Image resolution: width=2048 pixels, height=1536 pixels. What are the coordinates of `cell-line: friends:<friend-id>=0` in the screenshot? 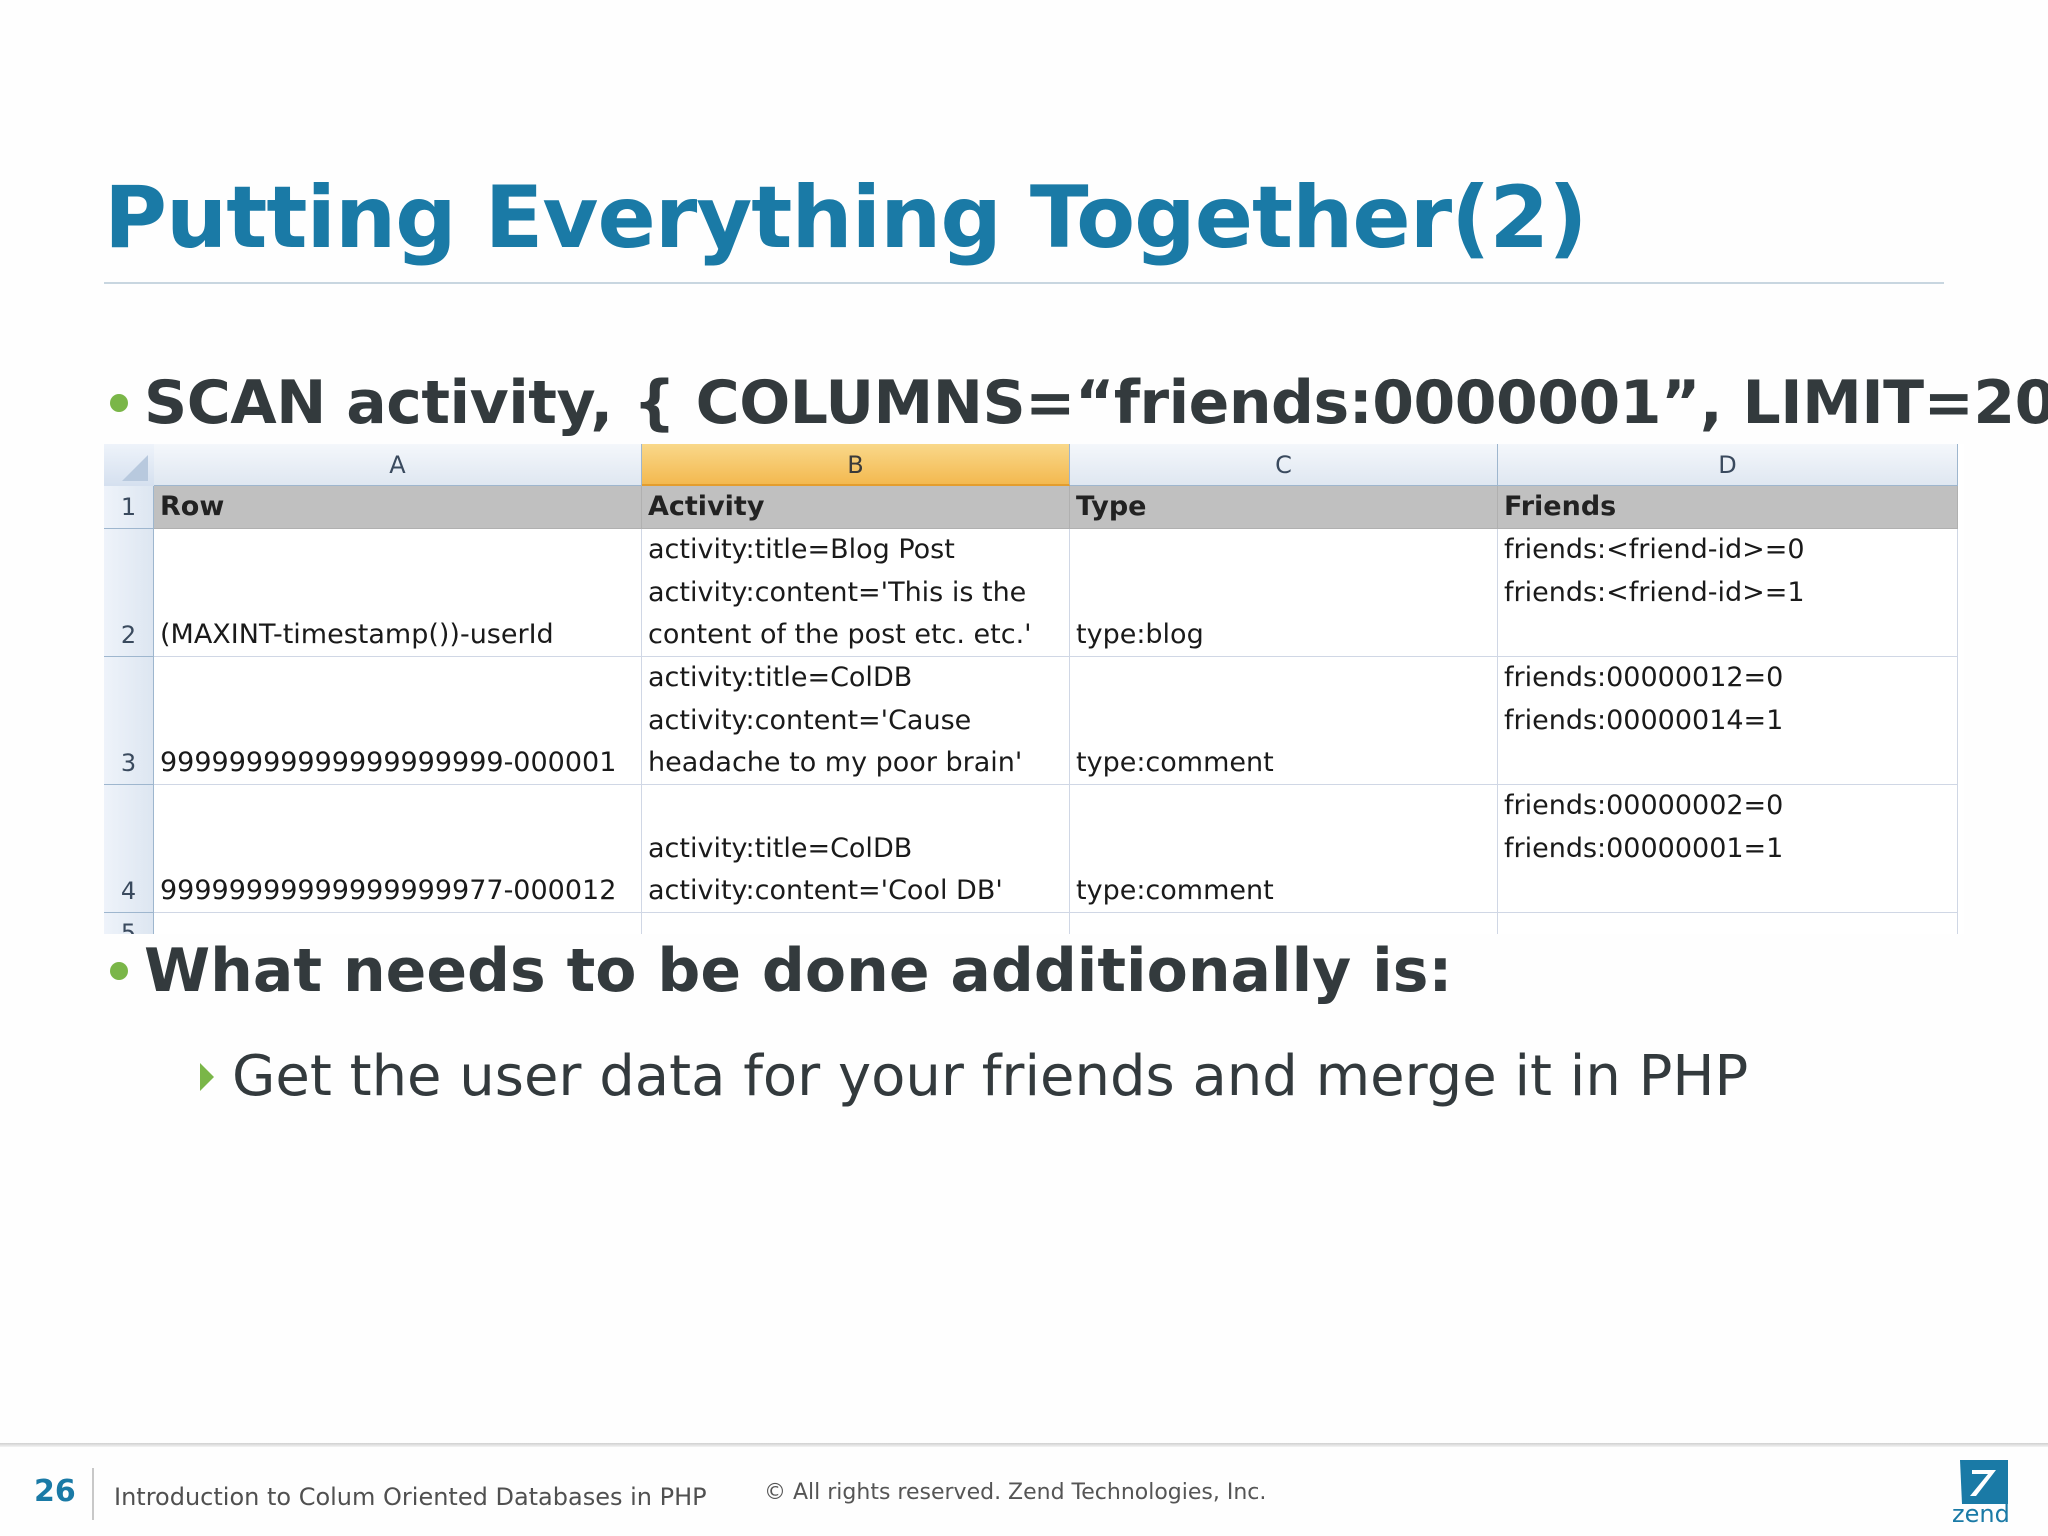 It's located at (1654, 549).